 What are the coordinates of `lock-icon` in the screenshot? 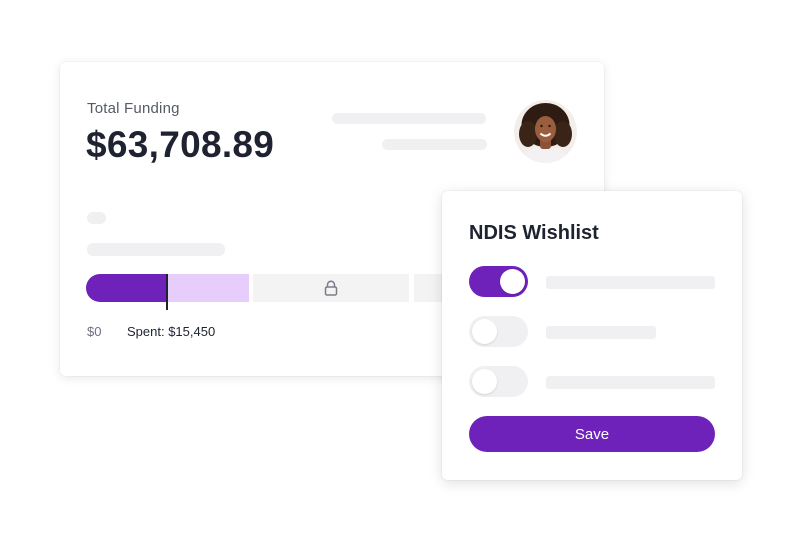 It's located at (331, 288).